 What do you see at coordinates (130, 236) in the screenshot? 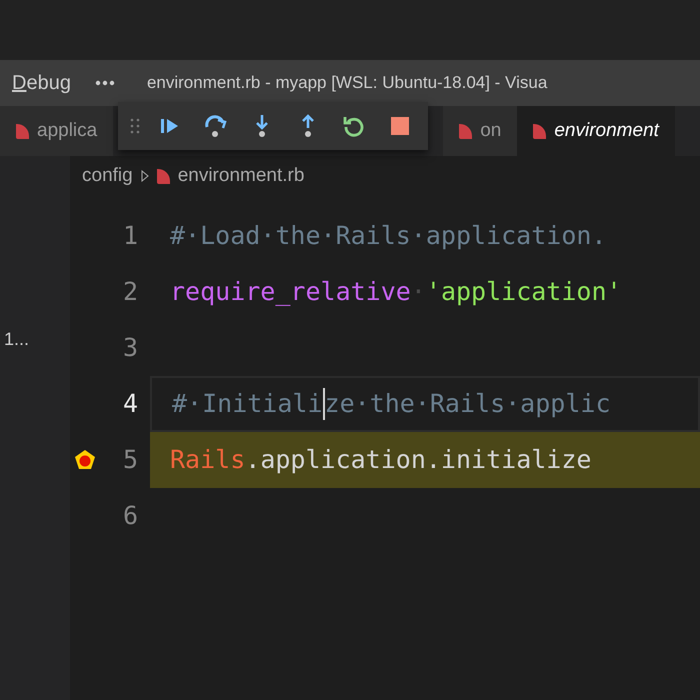
I see `line-number: 1` at bounding box center [130, 236].